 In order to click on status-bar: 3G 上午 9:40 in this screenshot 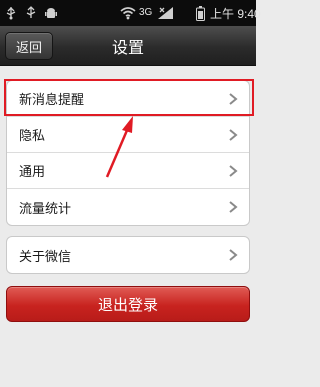, I will do `click(130, 13)`.